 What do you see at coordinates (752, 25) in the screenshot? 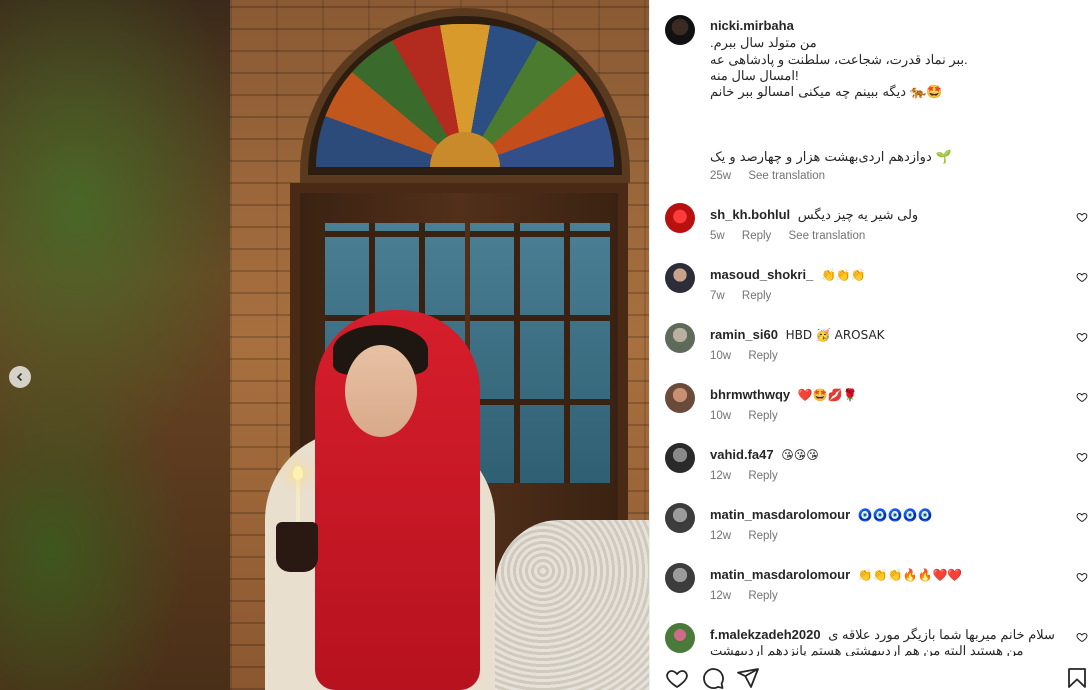
I see `author-username: nicki.mirbaha` at bounding box center [752, 25].